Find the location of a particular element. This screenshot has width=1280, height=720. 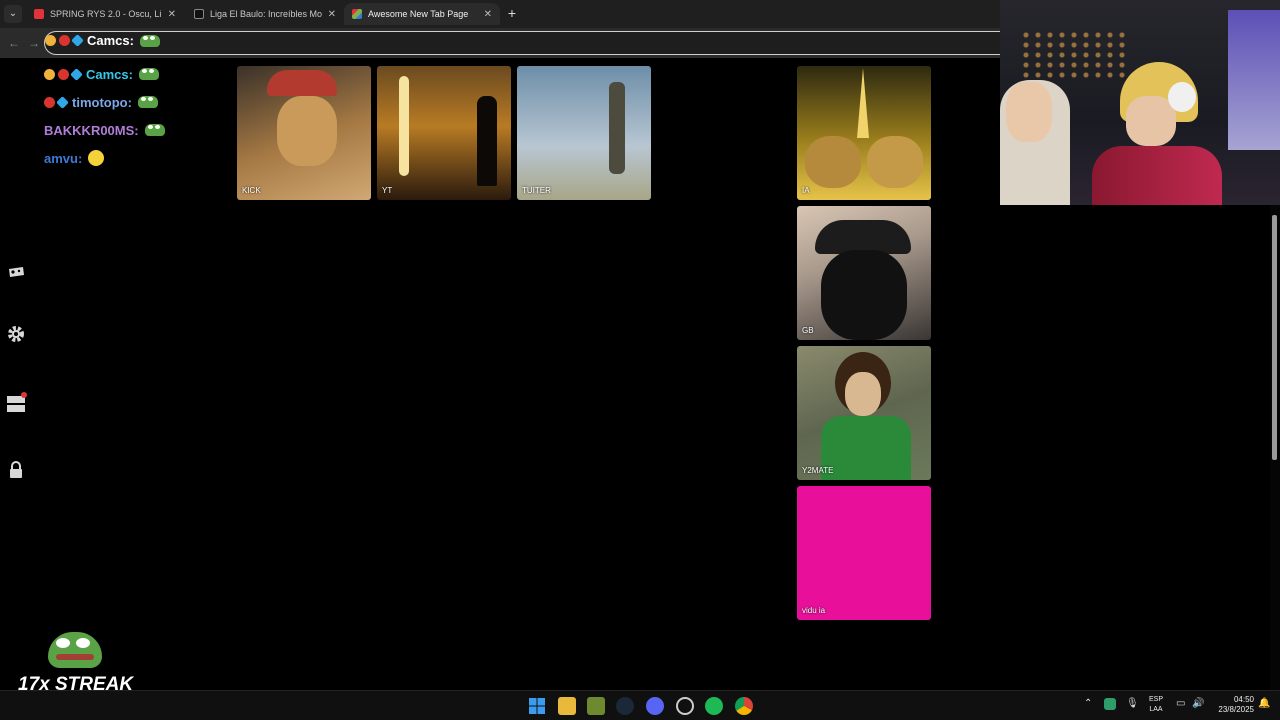

microphone-icon: 🎙 is located at coordinates (1132, 703).